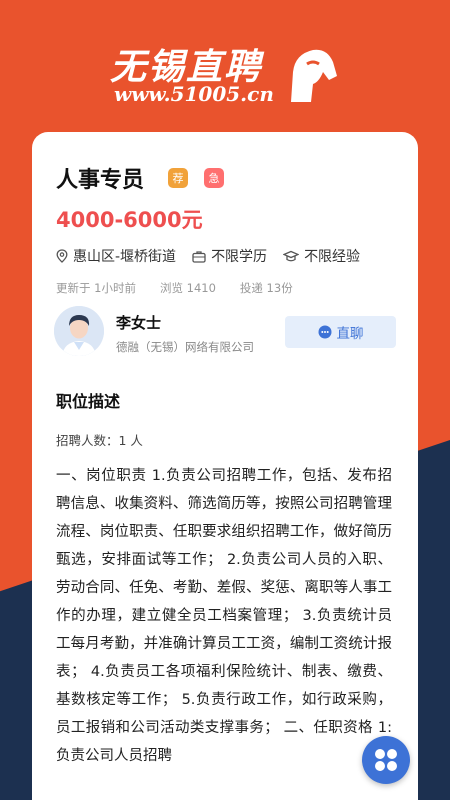 The image size is (450, 800). I want to click on updated-time: 更新于 1小时前, so click(96, 288).